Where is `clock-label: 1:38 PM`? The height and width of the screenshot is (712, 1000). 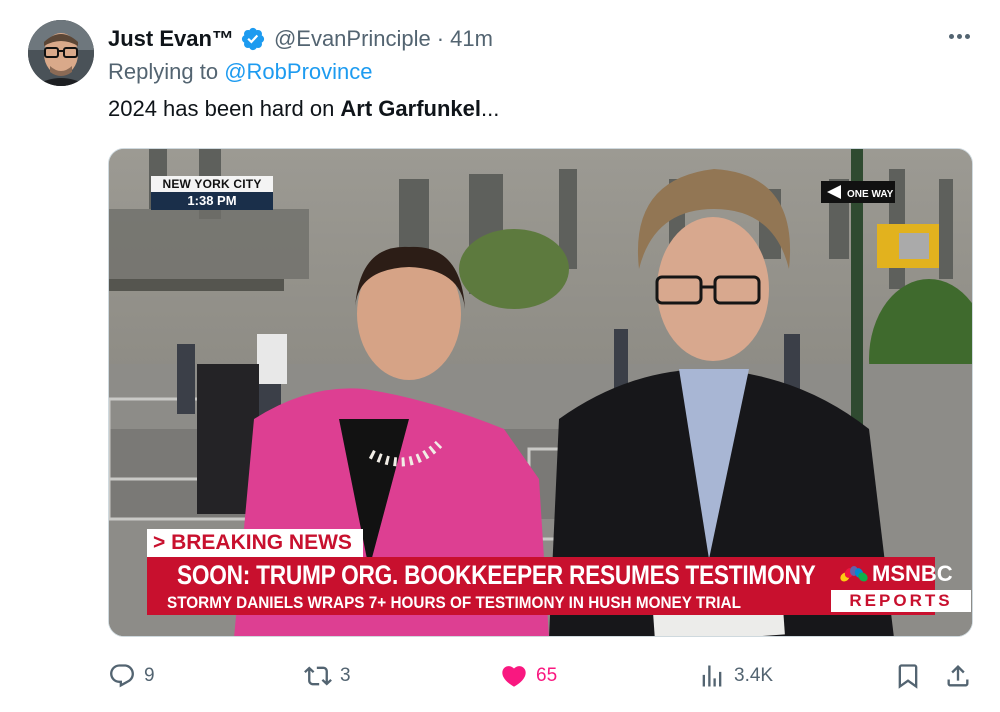
clock-label: 1:38 PM is located at coordinates (212, 201).